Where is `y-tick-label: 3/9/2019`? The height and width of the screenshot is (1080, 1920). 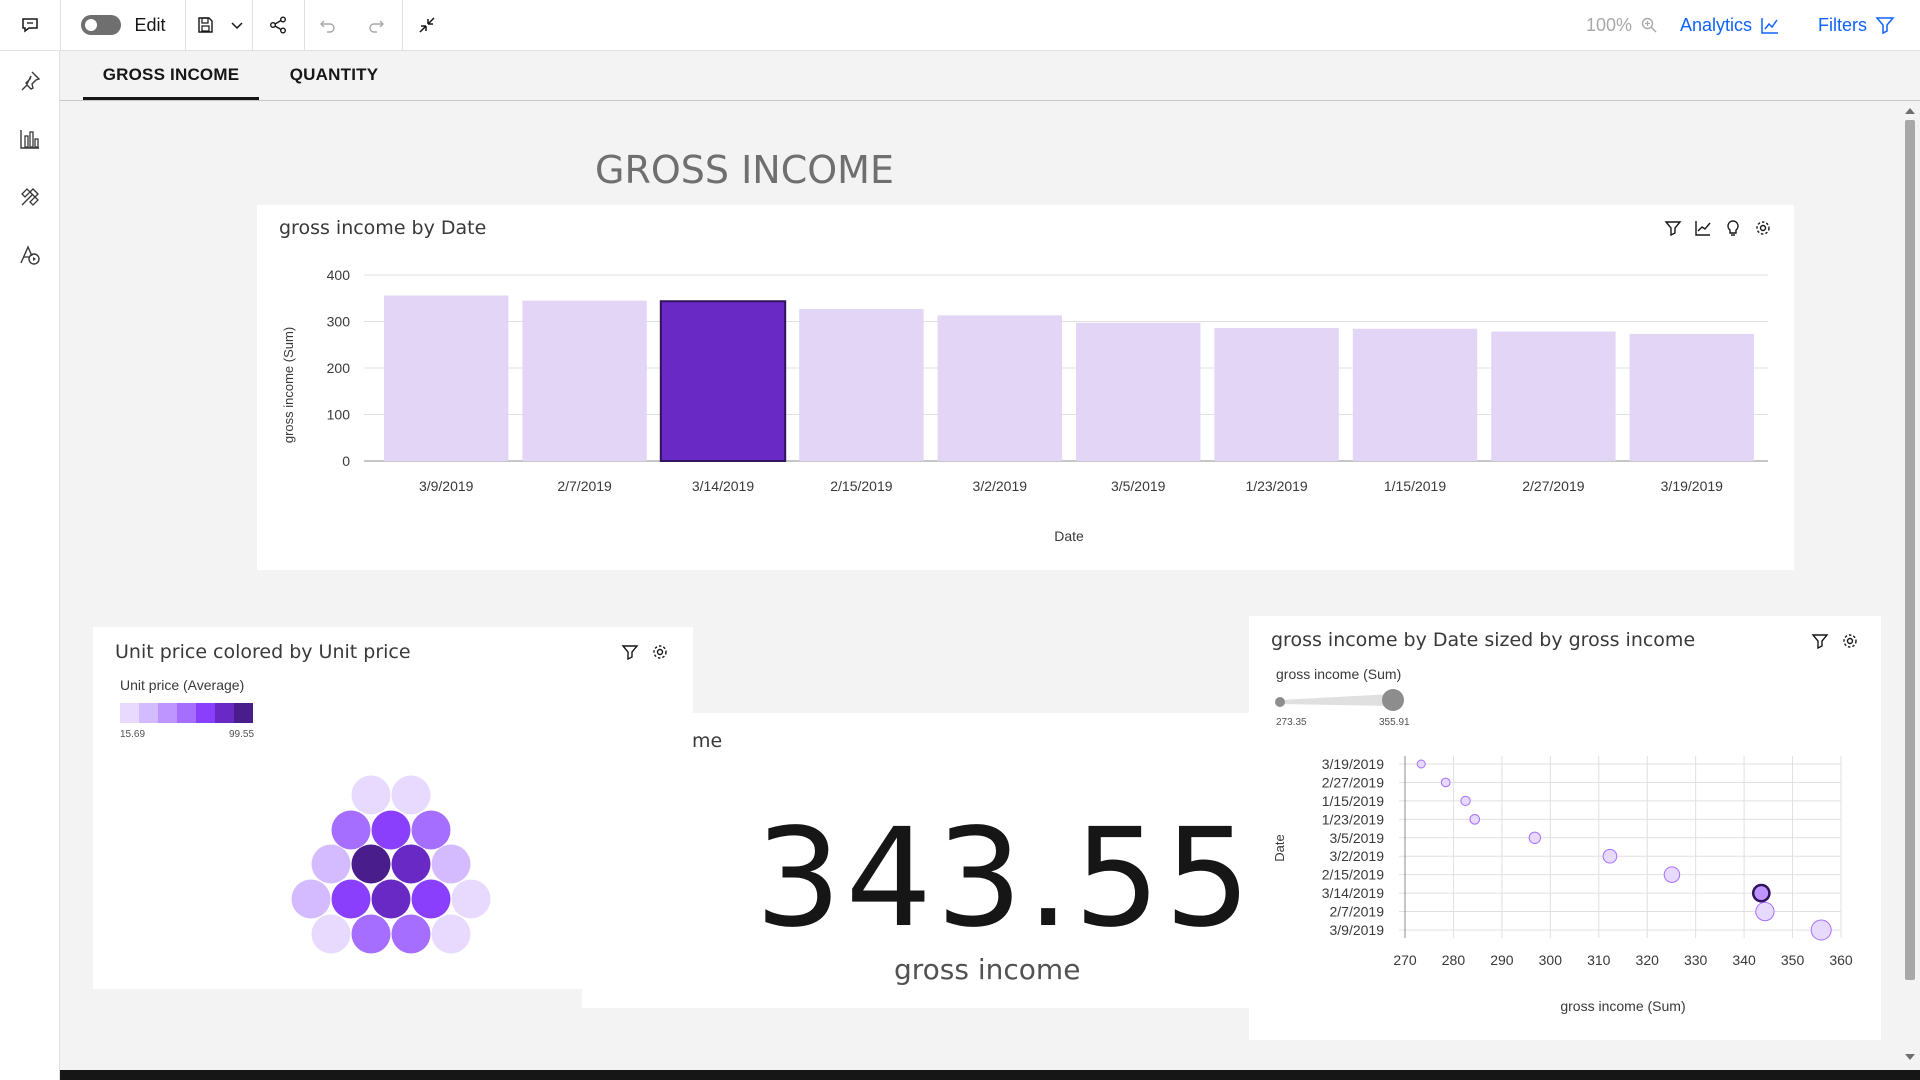 y-tick-label: 3/9/2019 is located at coordinates (1357, 930).